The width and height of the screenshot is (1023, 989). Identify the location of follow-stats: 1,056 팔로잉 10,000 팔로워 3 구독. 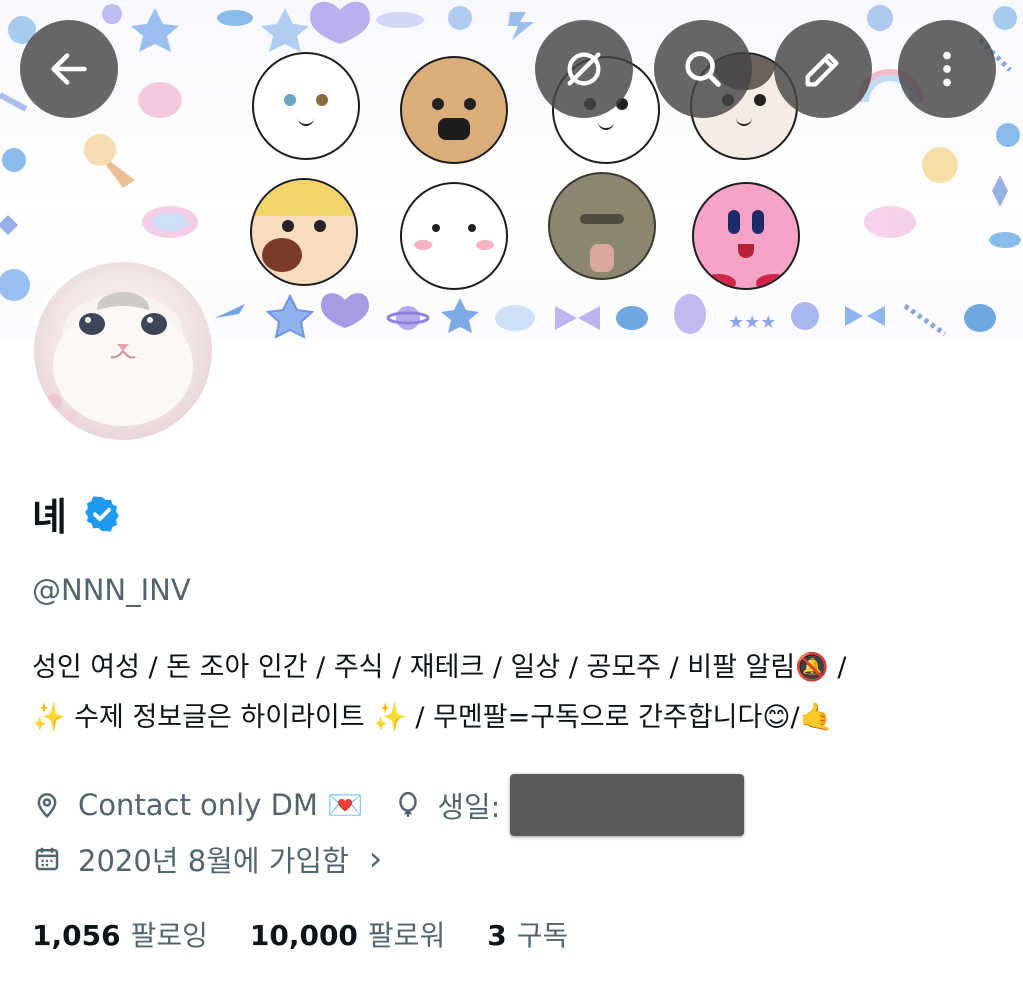
(321, 934).